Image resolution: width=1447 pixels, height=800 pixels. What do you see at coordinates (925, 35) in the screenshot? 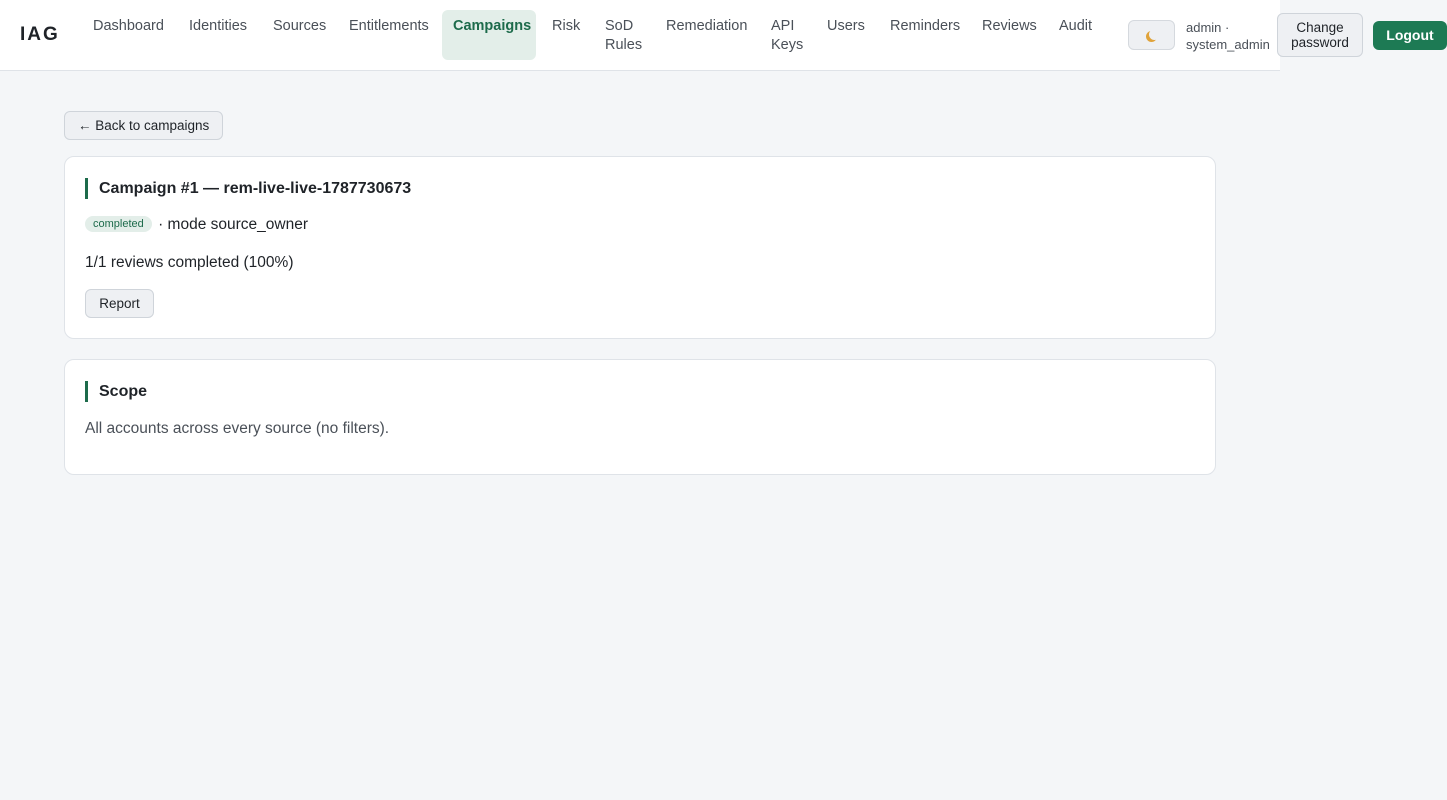
I see `nav-item-reminders: Reminders` at bounding box center [925, 35].